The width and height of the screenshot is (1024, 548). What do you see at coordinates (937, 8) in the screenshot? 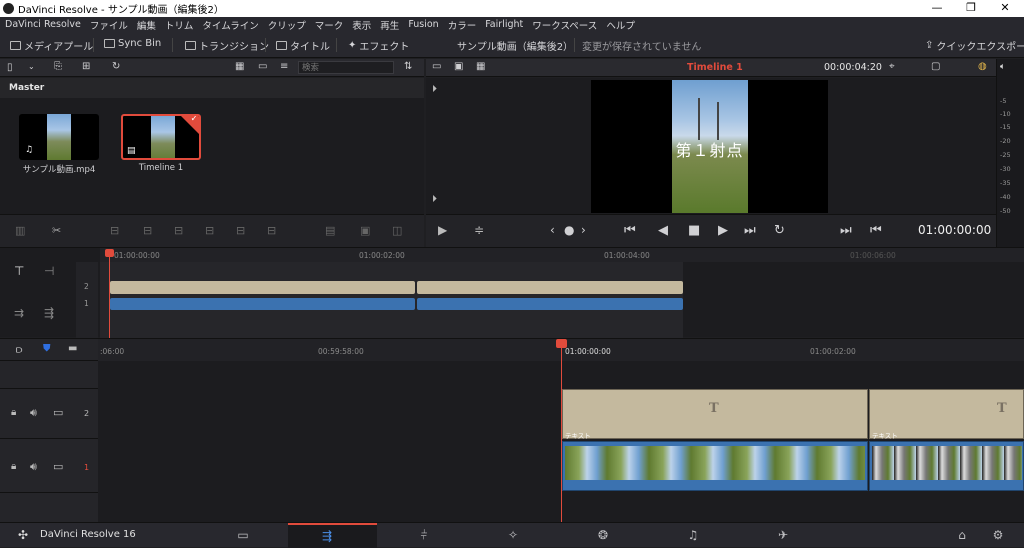
I see `minimize-button: —` at bounding box center [937, 8].